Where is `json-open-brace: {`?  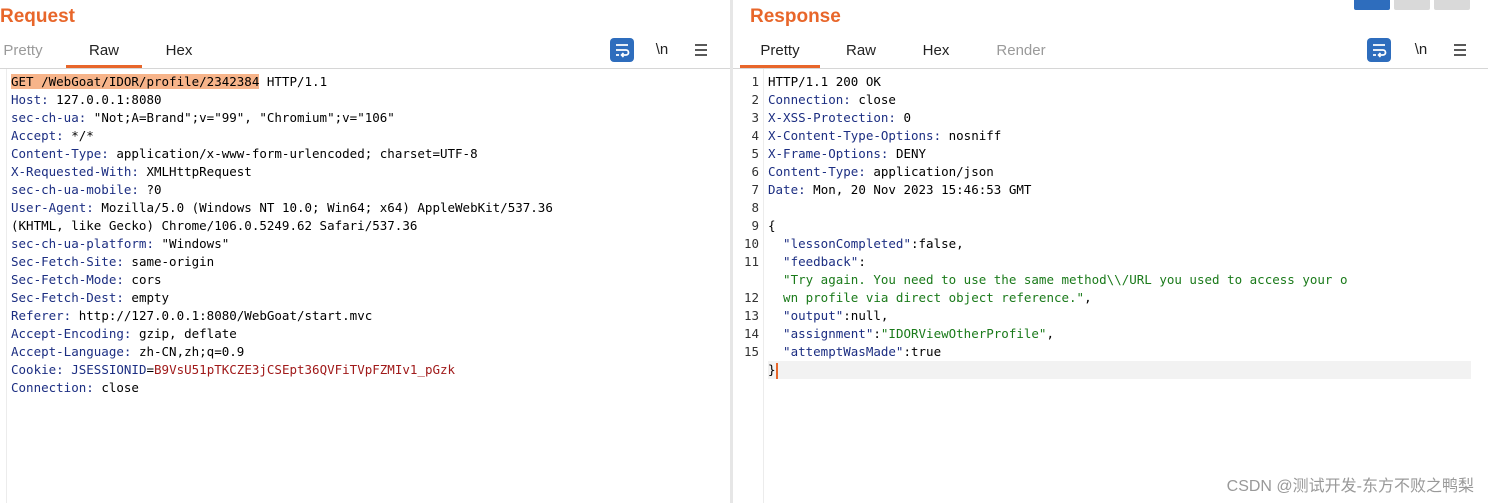
json-open-brace: { is located at coordinates (772, 225).